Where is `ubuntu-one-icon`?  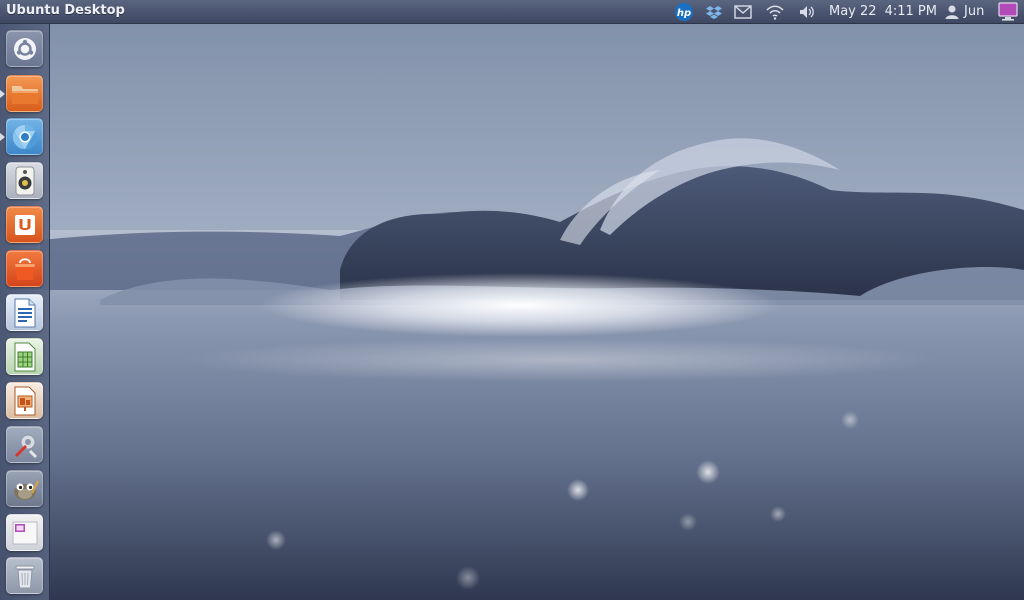
ubuntu-one-icon is located at coordinates (24, 224).